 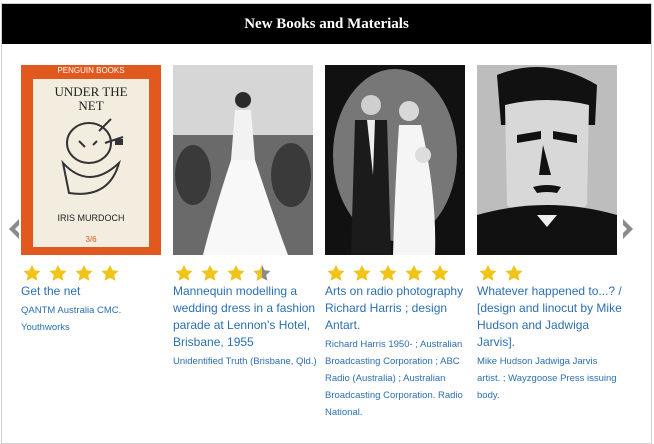 What do you see at coordinates (628, 229) in the screenshot?
I see `chevron-right-icon` at bounding box center [628, 229].